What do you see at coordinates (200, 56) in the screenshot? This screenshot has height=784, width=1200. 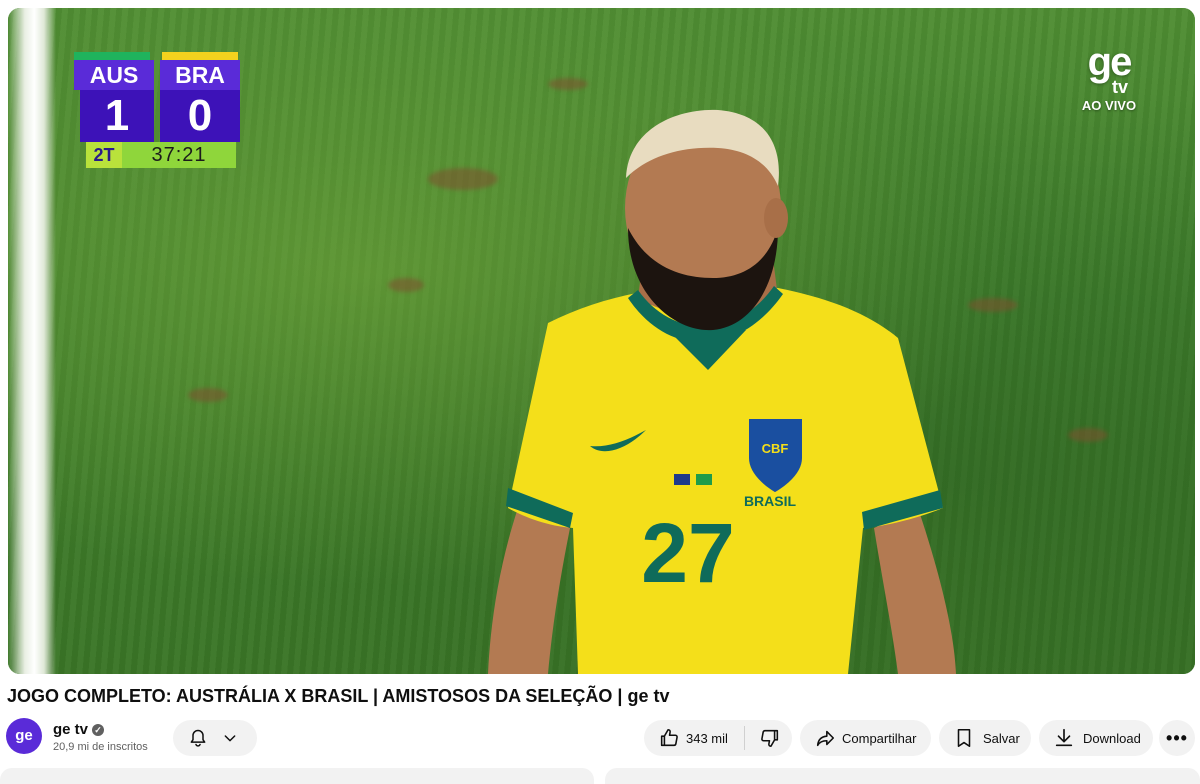 I see `away-team-color` at bounding box center [200, 56].